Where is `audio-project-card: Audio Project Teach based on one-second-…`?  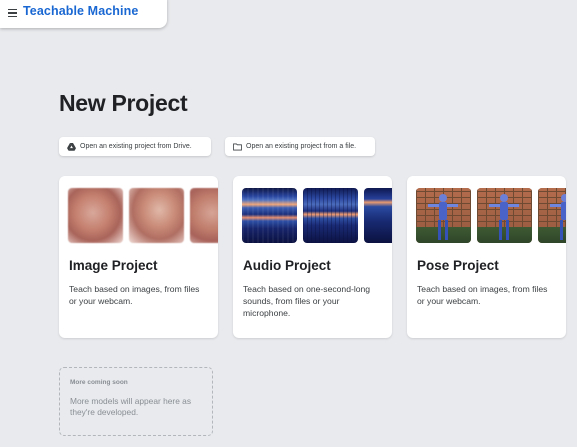 audio-project-card: Audio Project Teach based on one-second-… is located at coordinates (312, 257).